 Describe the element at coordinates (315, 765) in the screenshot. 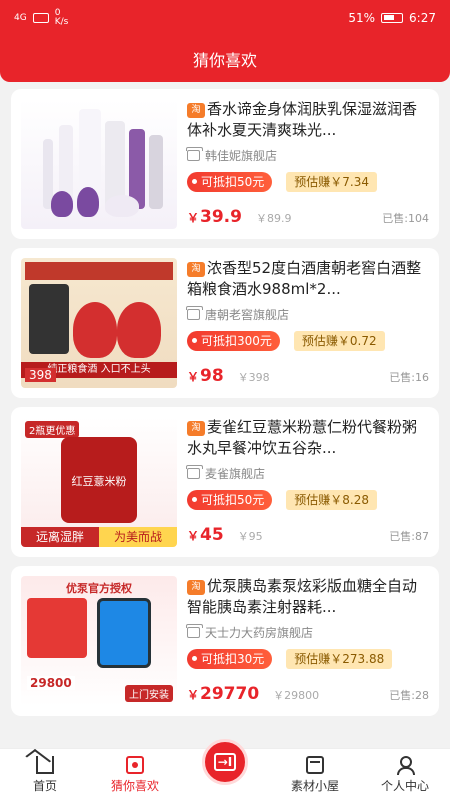

I see `store-icon` at that location.